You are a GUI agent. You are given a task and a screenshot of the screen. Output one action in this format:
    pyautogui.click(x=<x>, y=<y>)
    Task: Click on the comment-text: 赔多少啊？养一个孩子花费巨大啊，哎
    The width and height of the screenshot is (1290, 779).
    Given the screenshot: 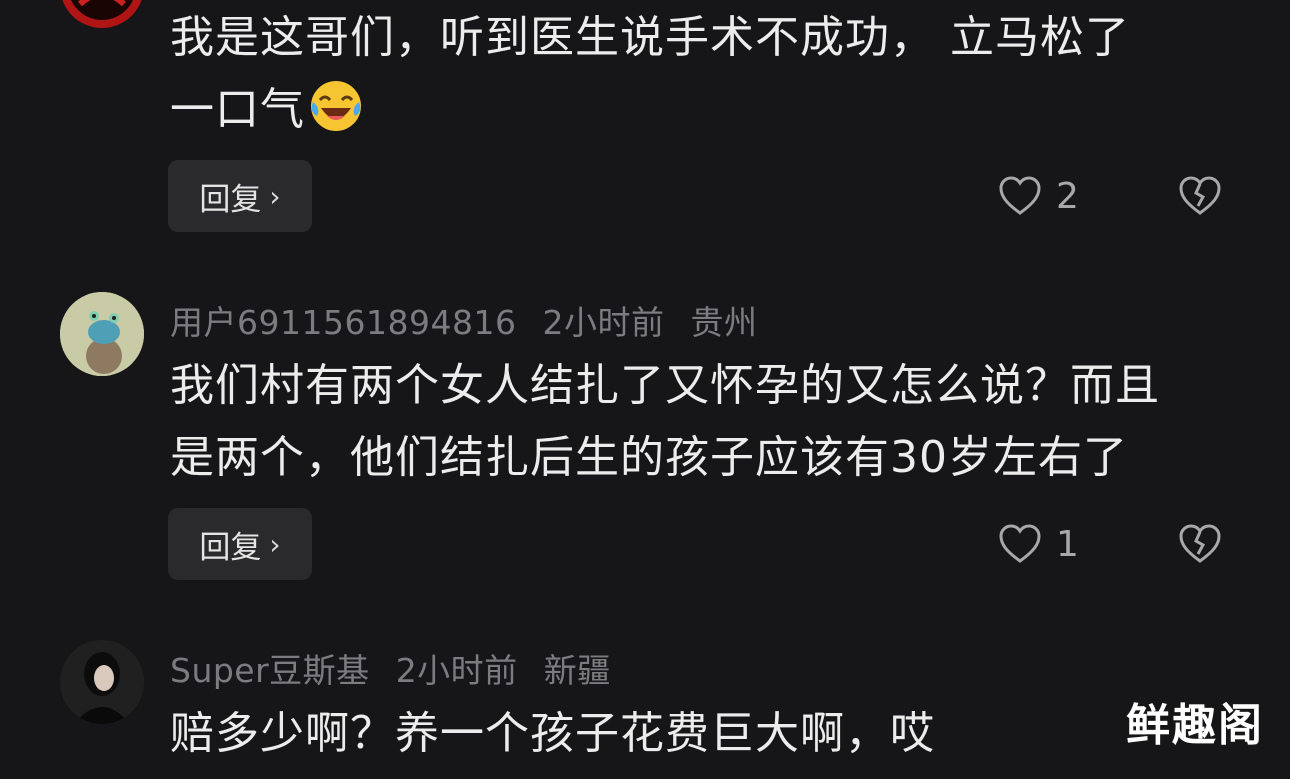 What is the action you would take?
    pyautogui.click(x=705, y=734)
    